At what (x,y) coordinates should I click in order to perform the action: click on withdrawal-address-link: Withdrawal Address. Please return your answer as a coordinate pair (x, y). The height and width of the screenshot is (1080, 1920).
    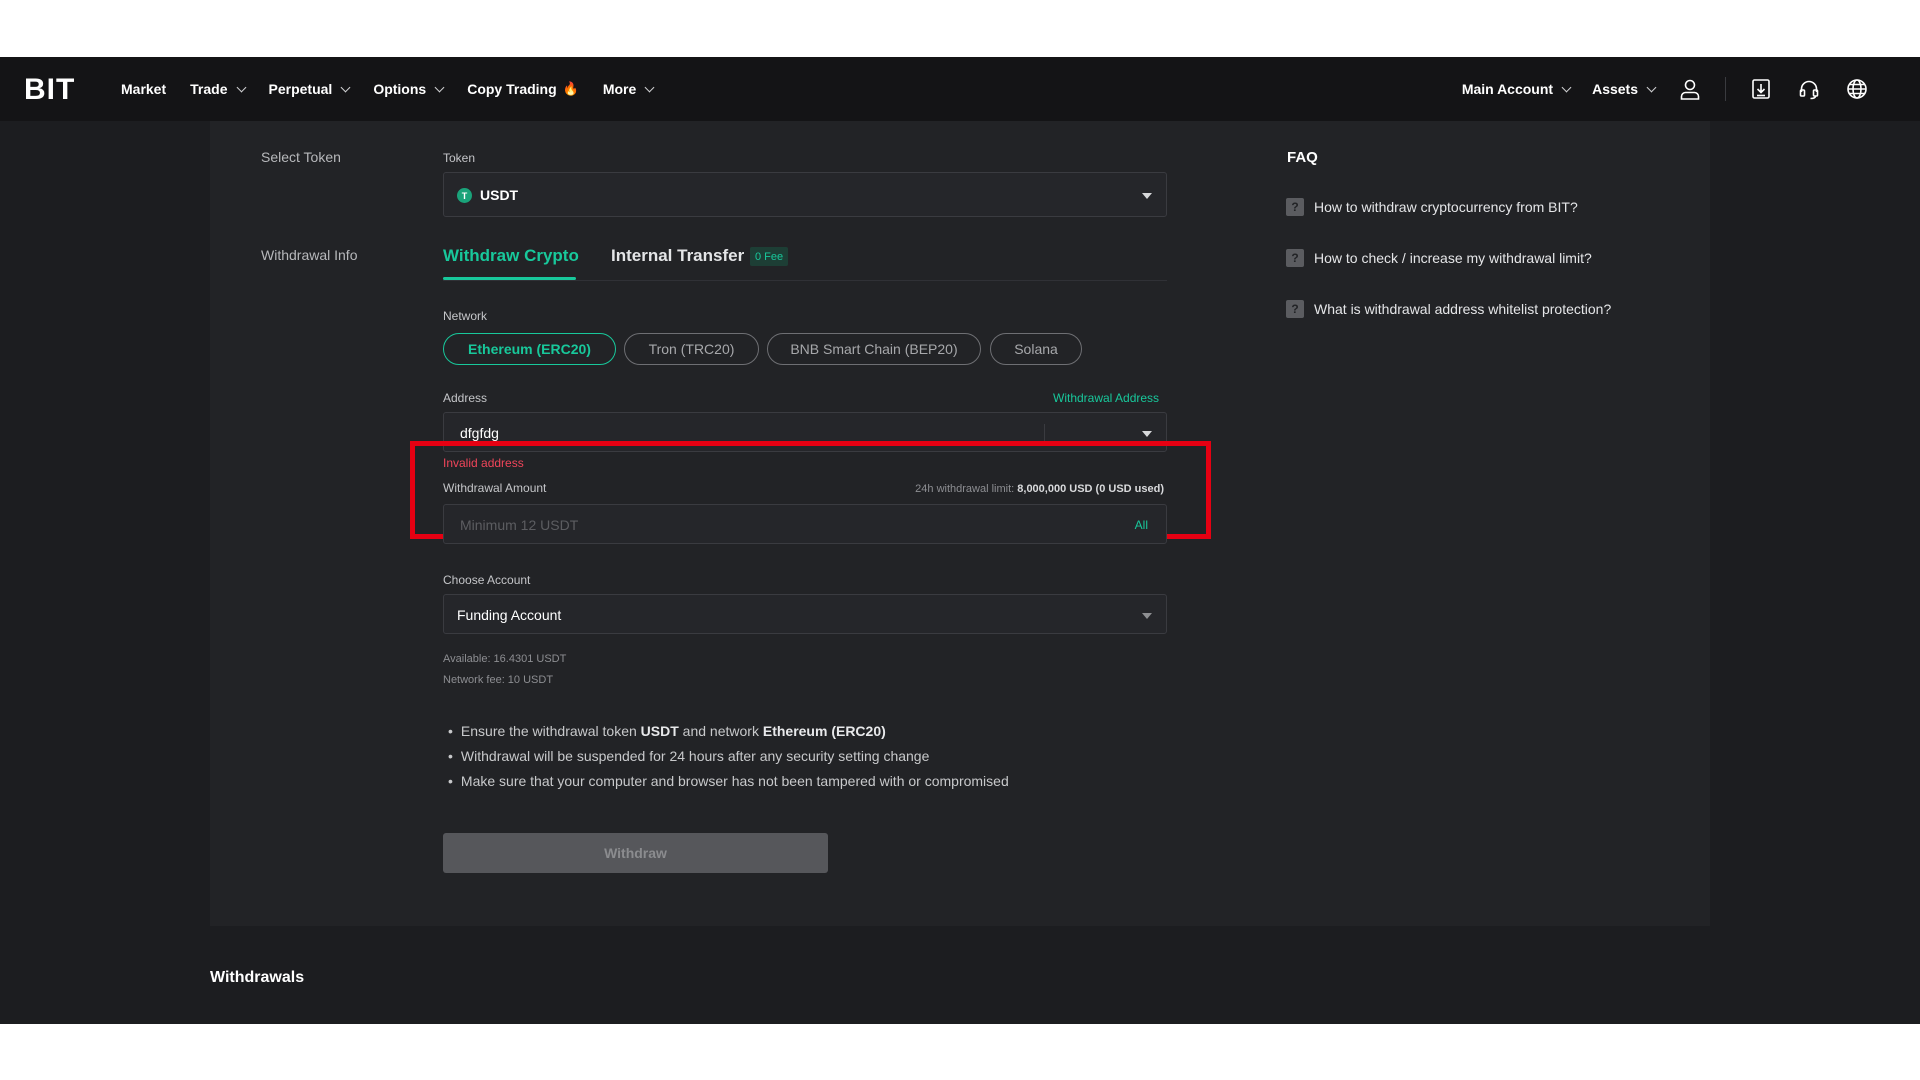
    Looking at the image, I should click on (1106, 398).